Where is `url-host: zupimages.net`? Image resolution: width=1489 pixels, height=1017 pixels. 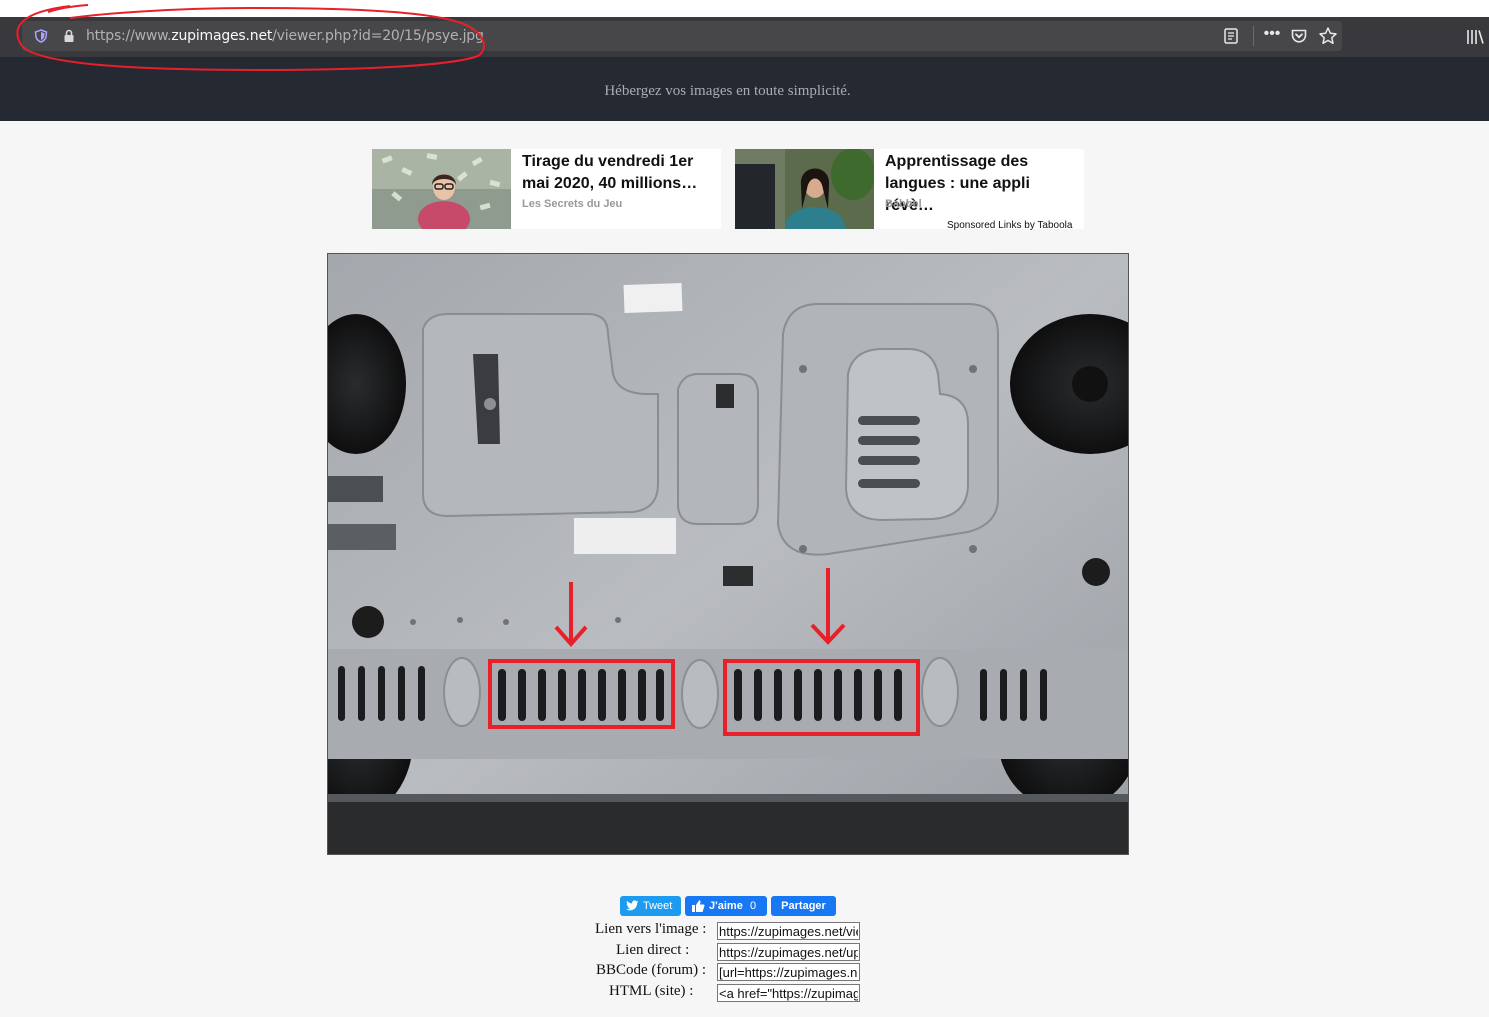 url-host: zupimages.net is located at coordinates (222, 36).